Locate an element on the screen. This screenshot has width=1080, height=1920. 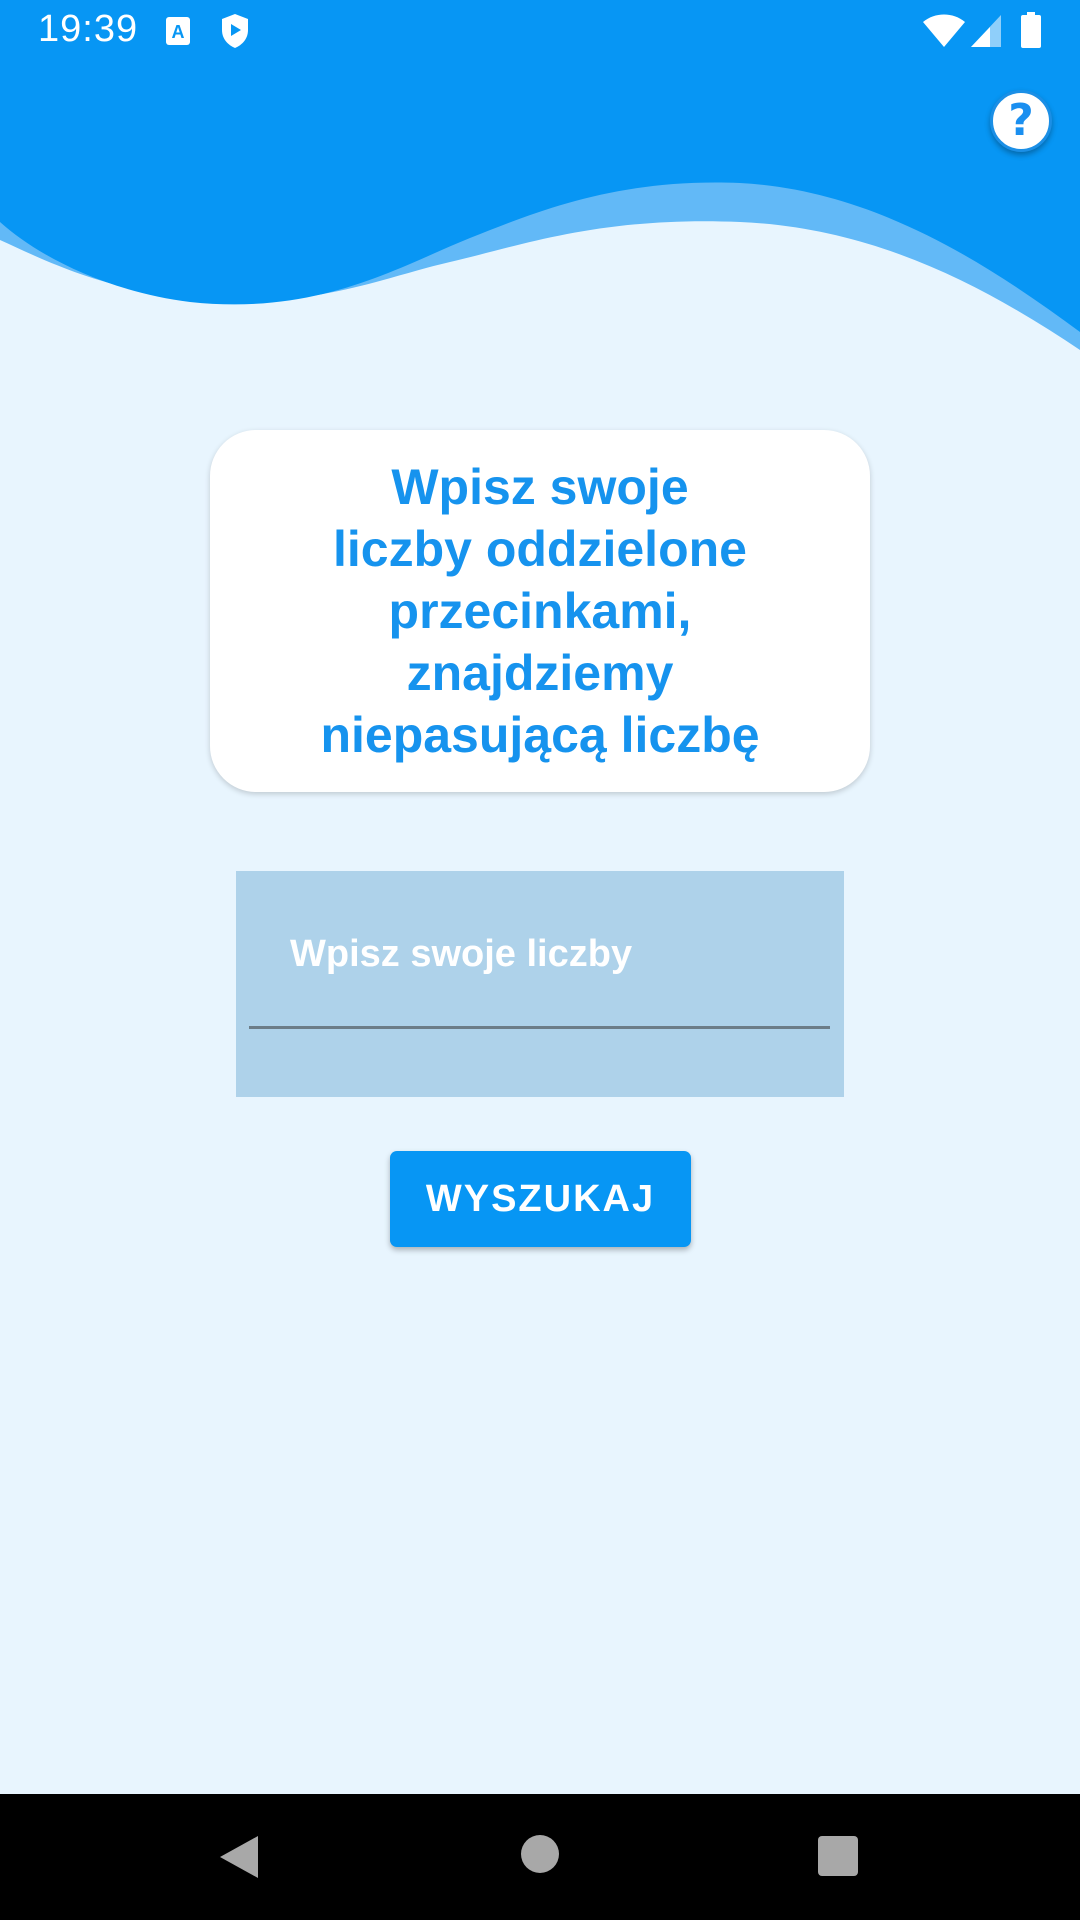
question-mark-icon: ? is located at coordinates (1021, 120).